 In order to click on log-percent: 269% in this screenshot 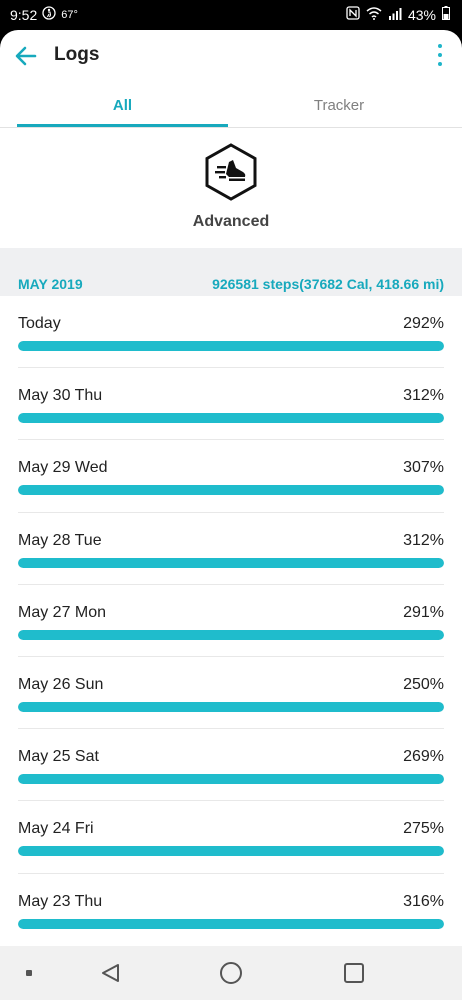, I will do `click(423, 757)`.